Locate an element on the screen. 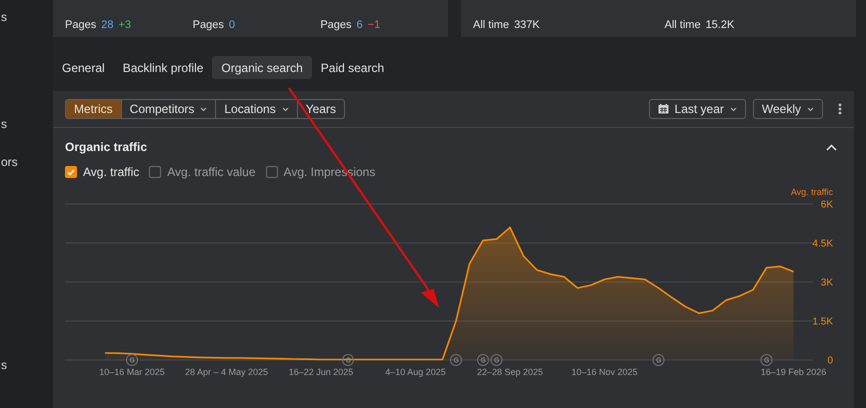  metric-checkbox: Avg. traffic value is located at coordinates (202, 172).